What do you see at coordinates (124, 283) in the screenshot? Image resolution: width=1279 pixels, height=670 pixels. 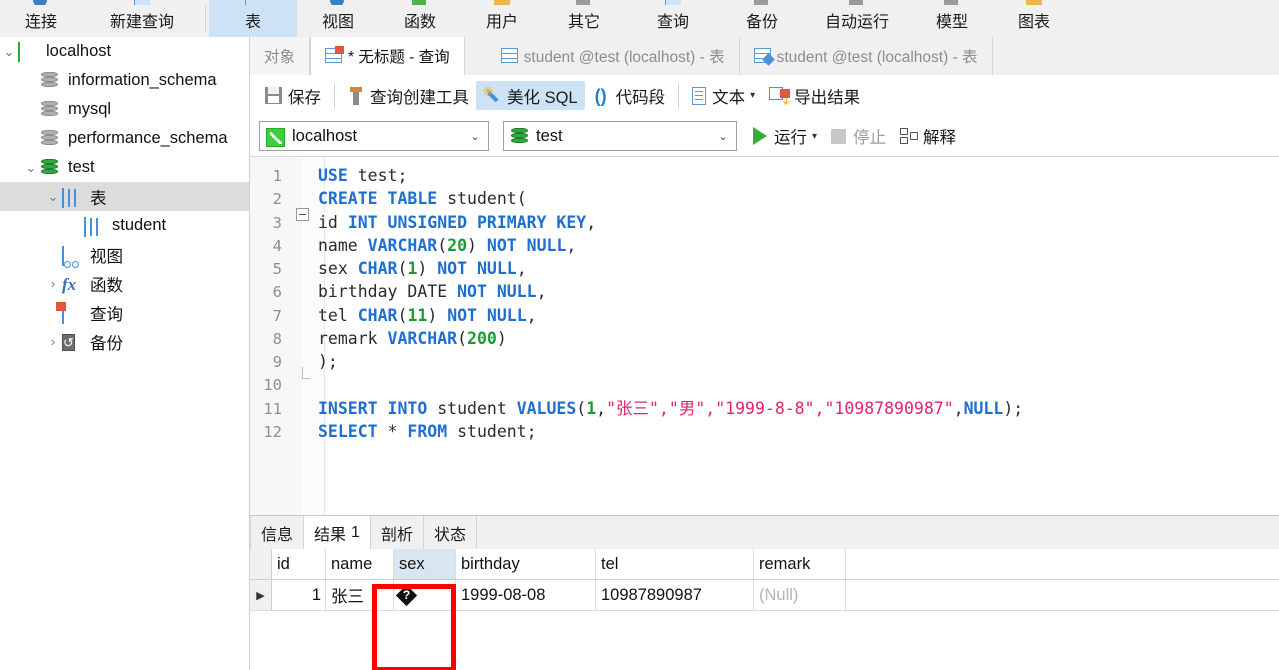 I see `tree-item-函数: › fx 函数` at bounding box center [124, 283].